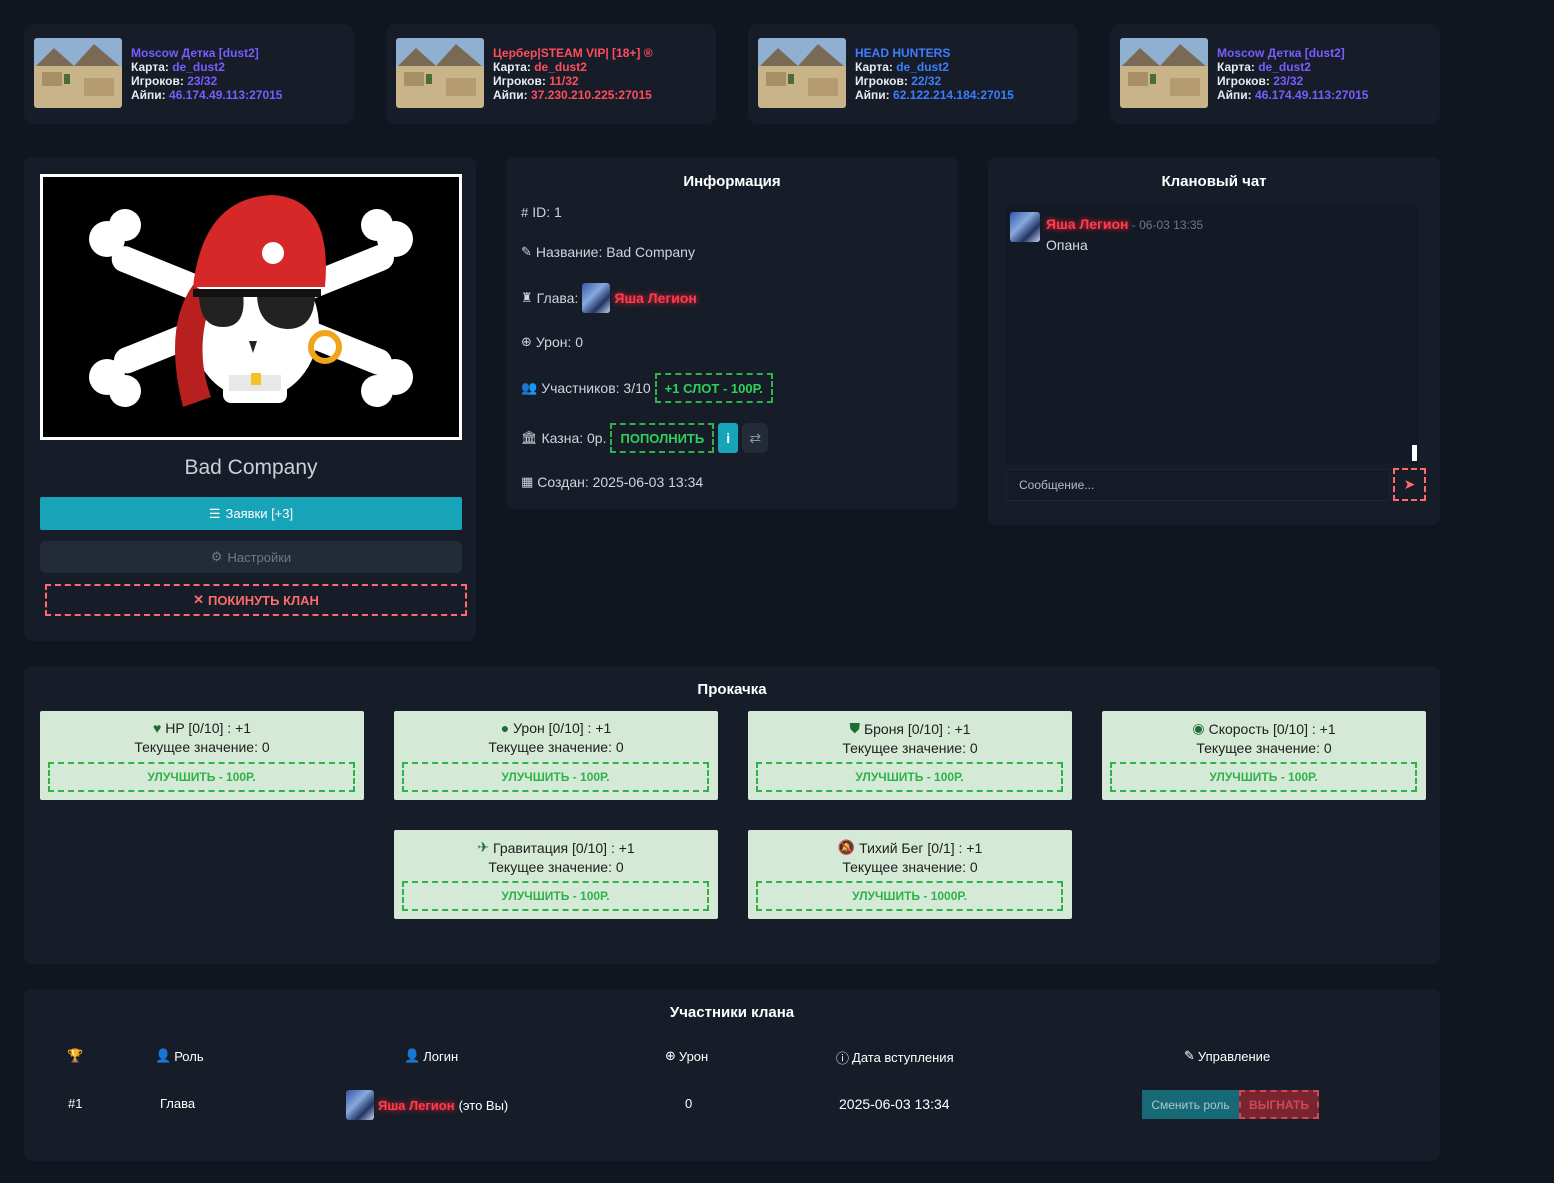  What do you see at coordinates (620, 482) in the screenshot?
I see `created-date: Создан: 2025-06-03 13:34` at bounding box center [620, 482].